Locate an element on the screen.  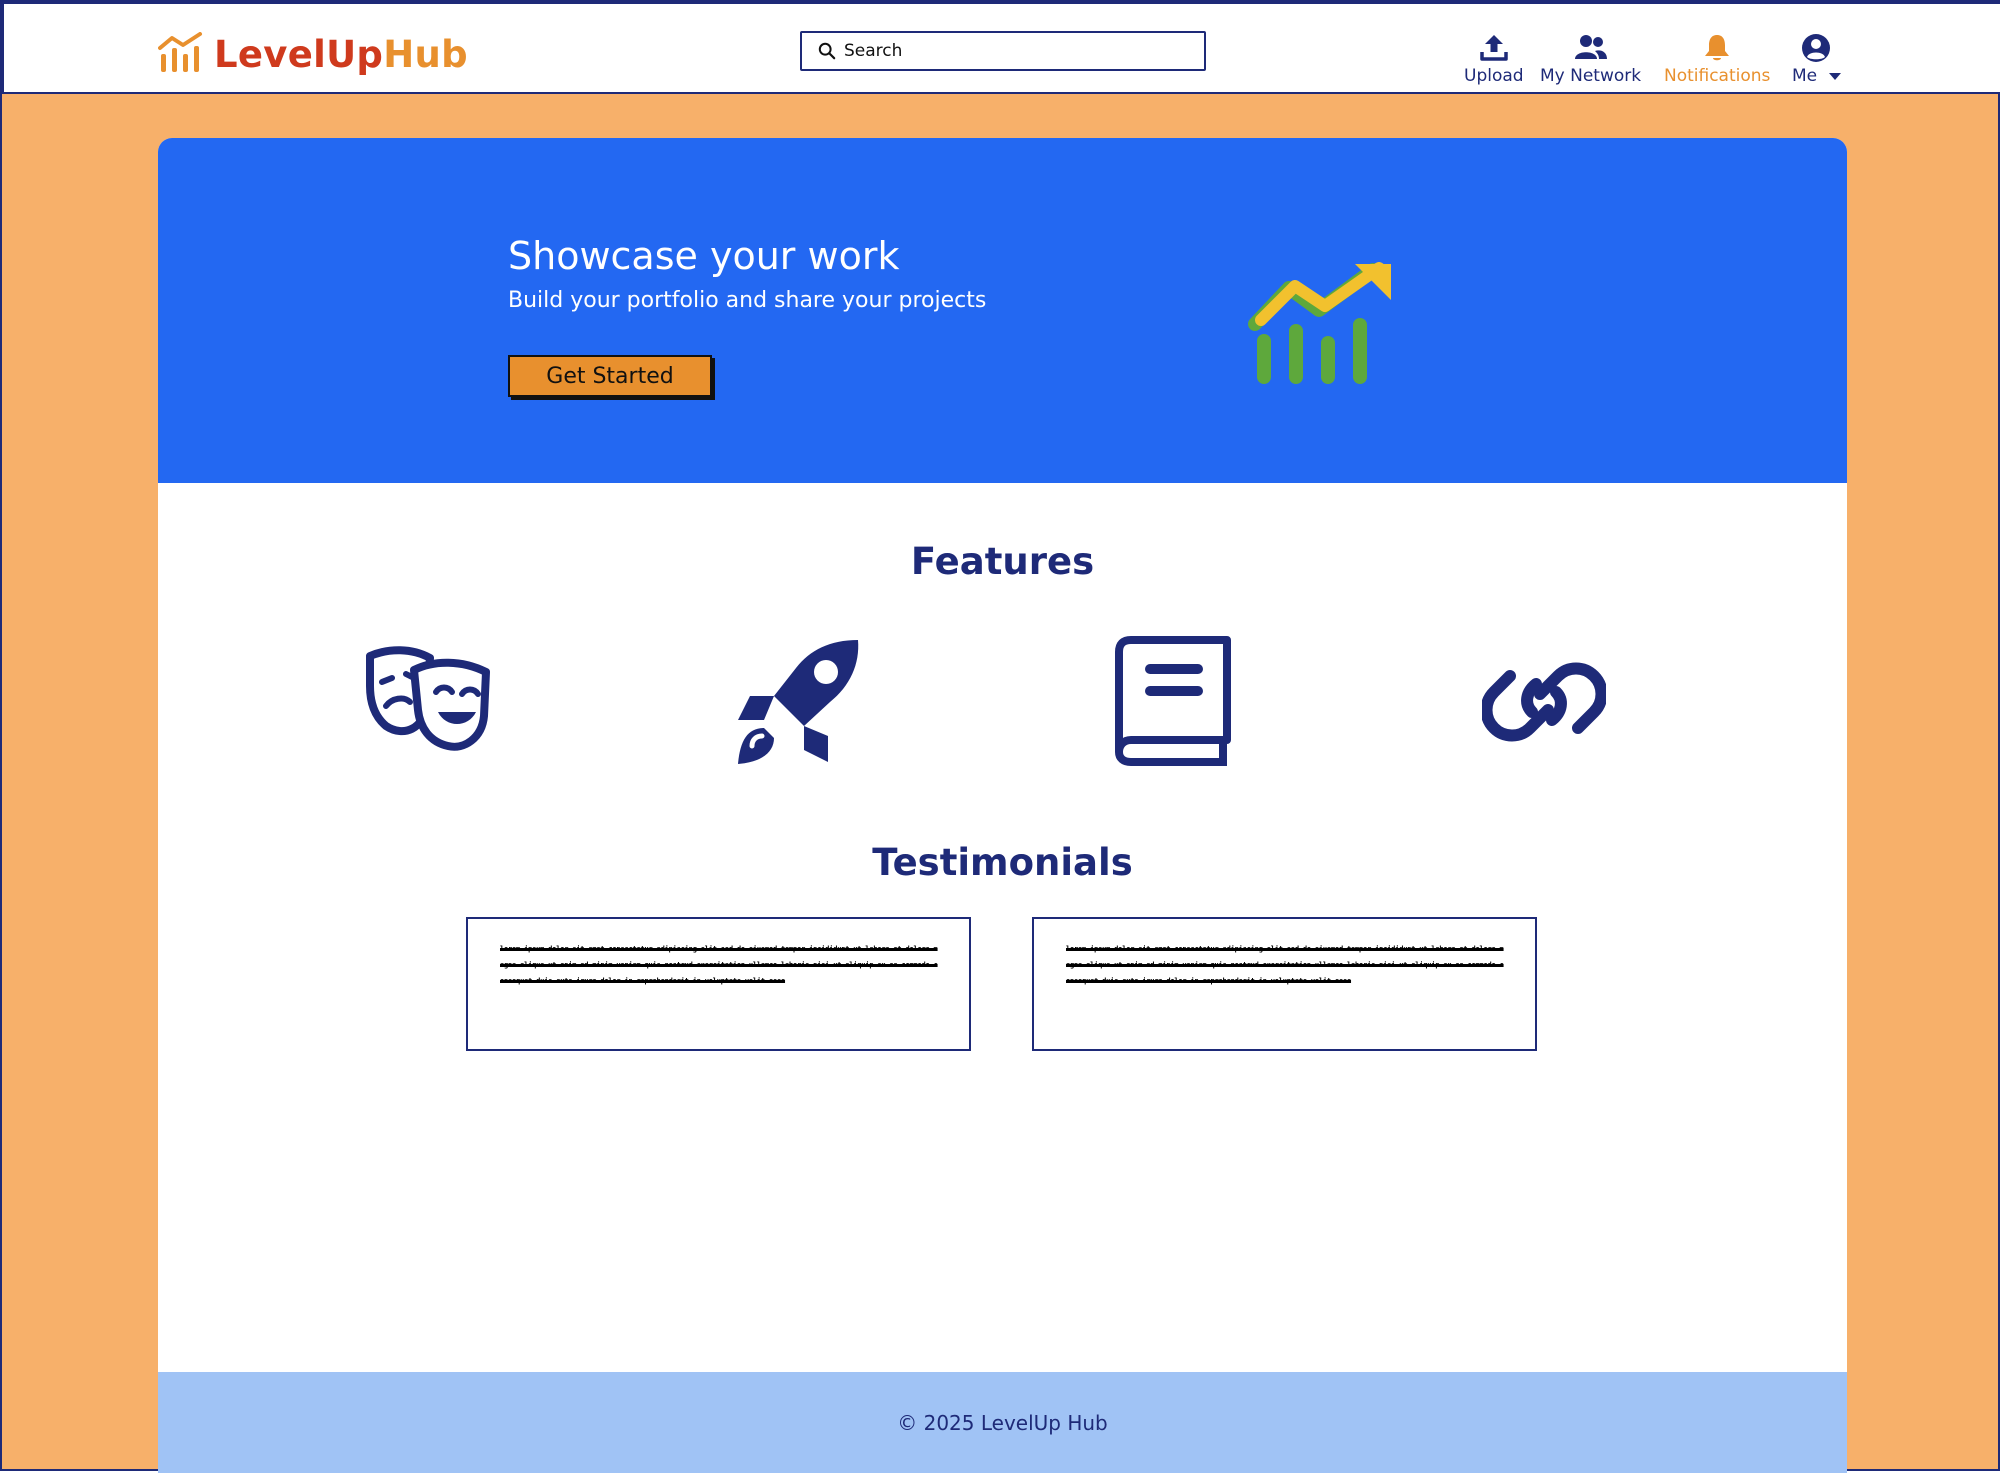
nav-my-network: My Network is located at coordinates (1590, 59).